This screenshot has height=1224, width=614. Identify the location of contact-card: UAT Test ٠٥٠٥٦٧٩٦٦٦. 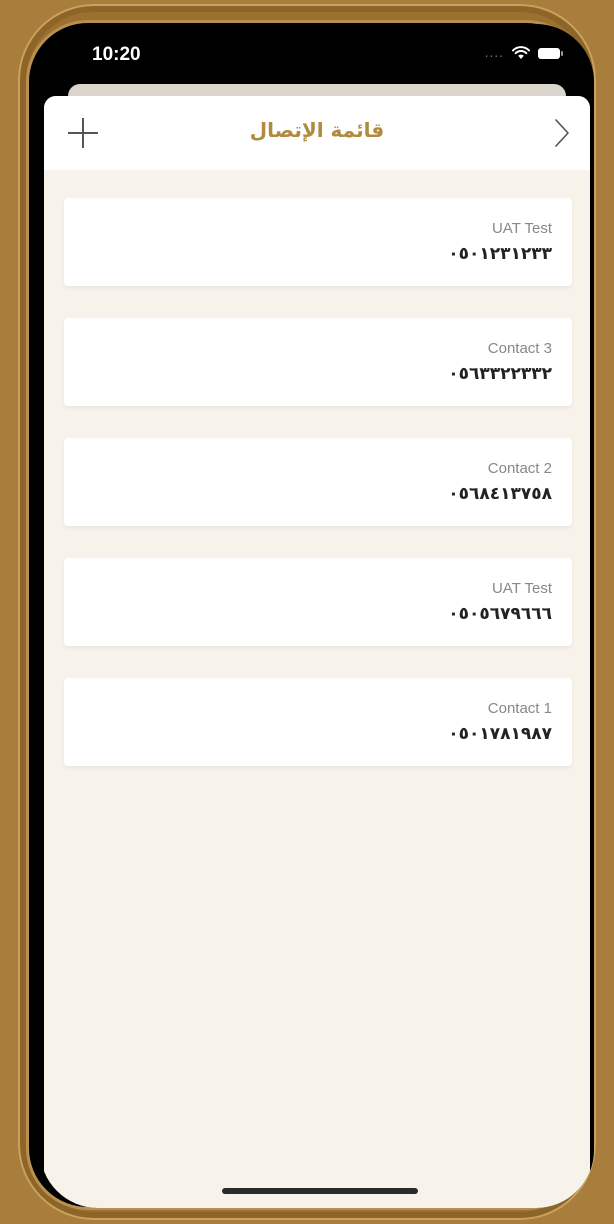
(318, 602).